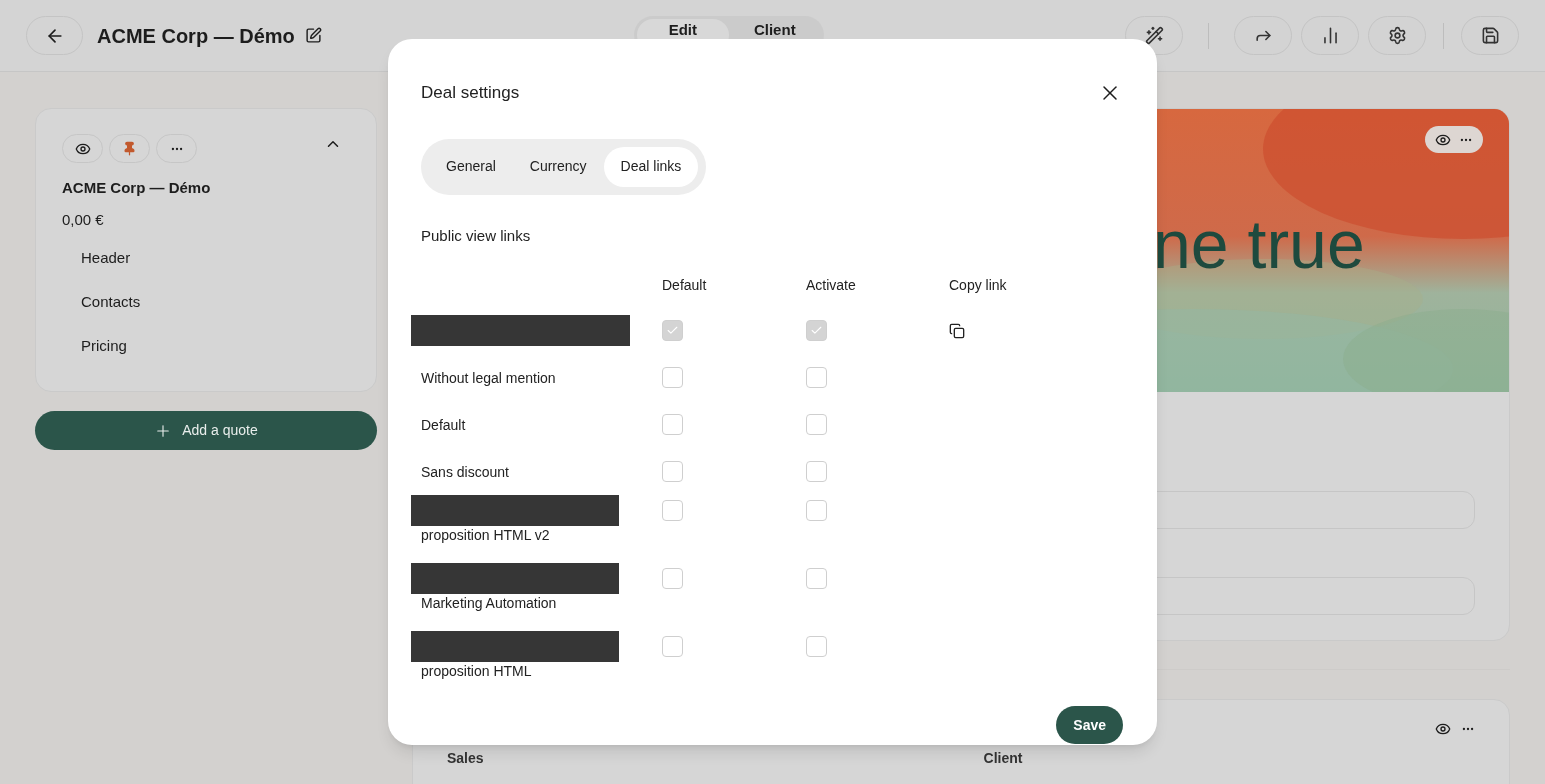 Image resolution: width=1545 pixels, height=784 pixels. I want to click on stats-button, so click(1330, 35).